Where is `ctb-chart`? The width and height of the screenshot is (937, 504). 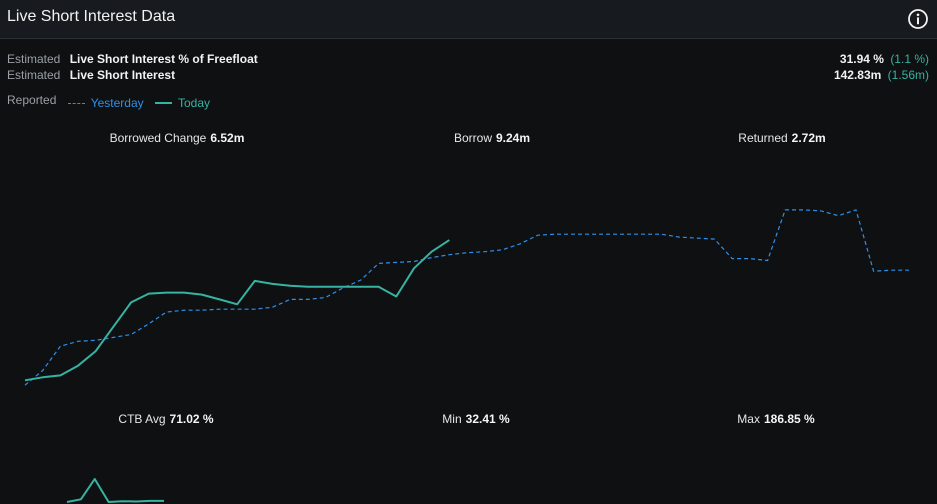
ctb-chart is located at coordinates (115, 490).